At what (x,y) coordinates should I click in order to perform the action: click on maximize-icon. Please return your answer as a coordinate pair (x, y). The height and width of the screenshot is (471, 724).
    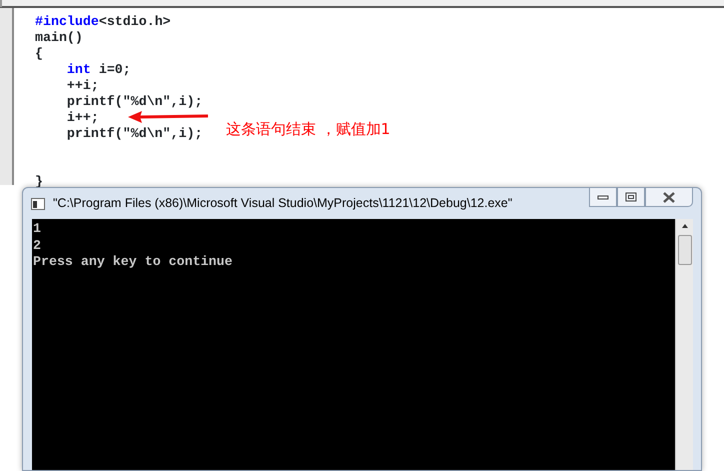
    Looking at the image, I should click on (631, 197).